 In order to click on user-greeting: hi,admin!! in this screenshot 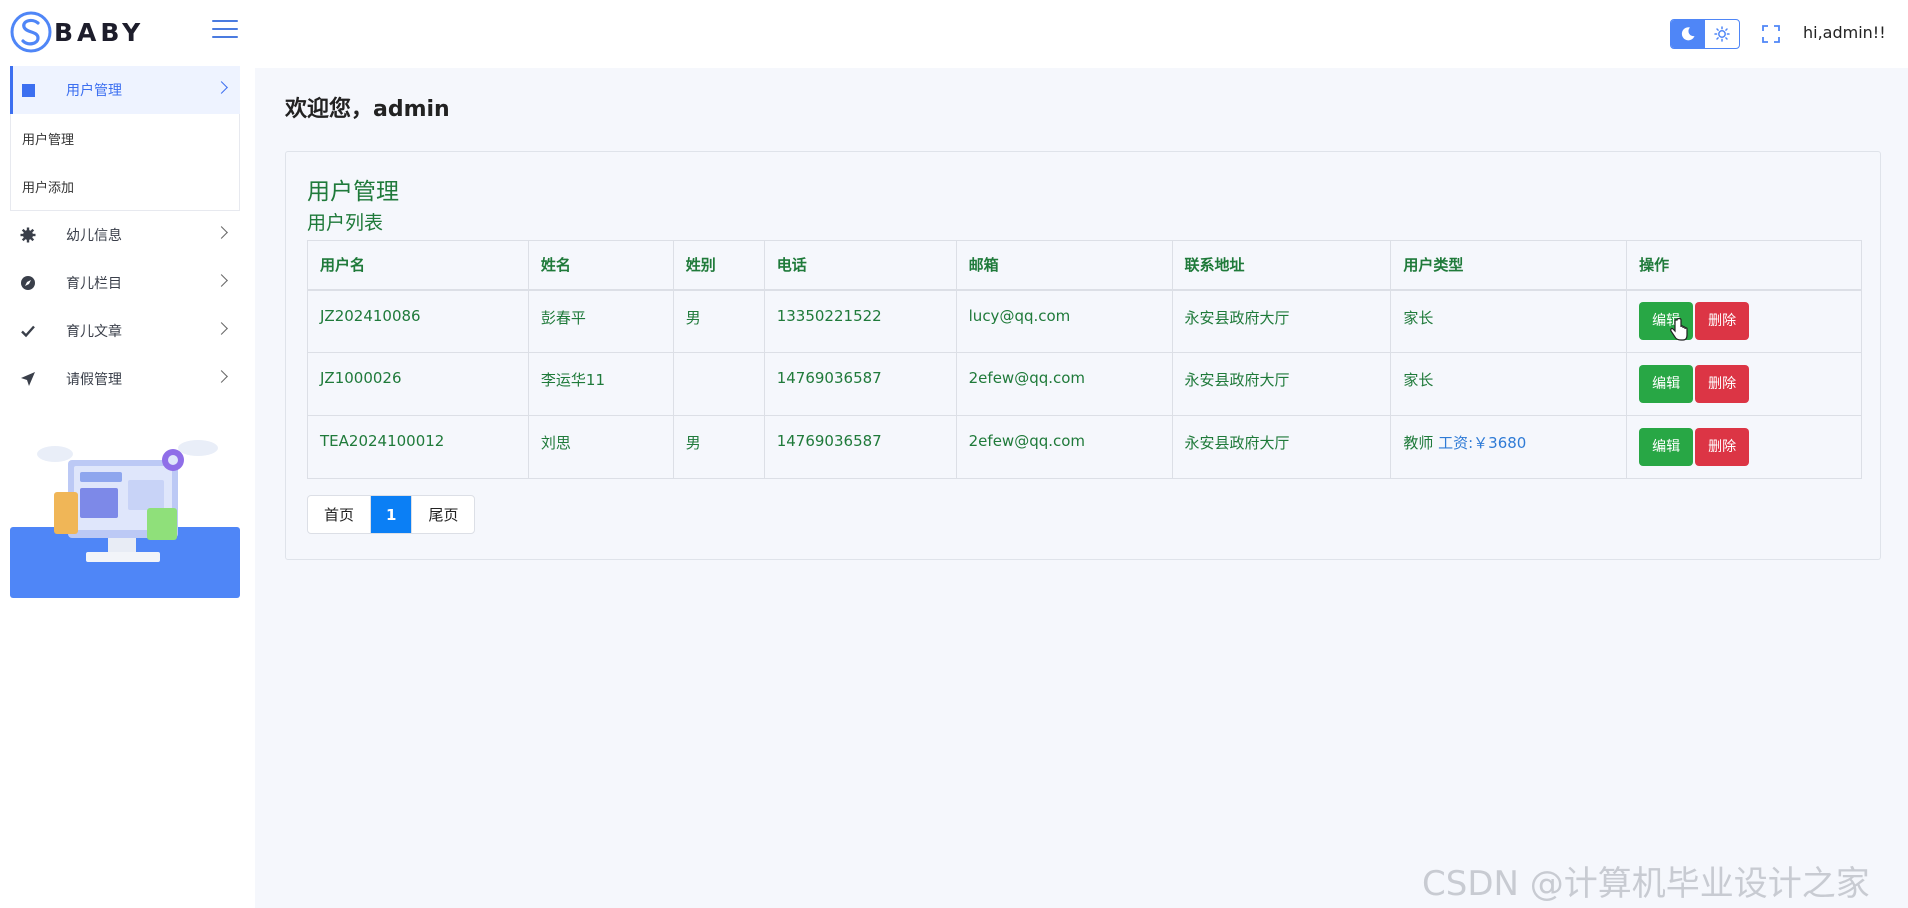, I will do `click(1844, 32)`.